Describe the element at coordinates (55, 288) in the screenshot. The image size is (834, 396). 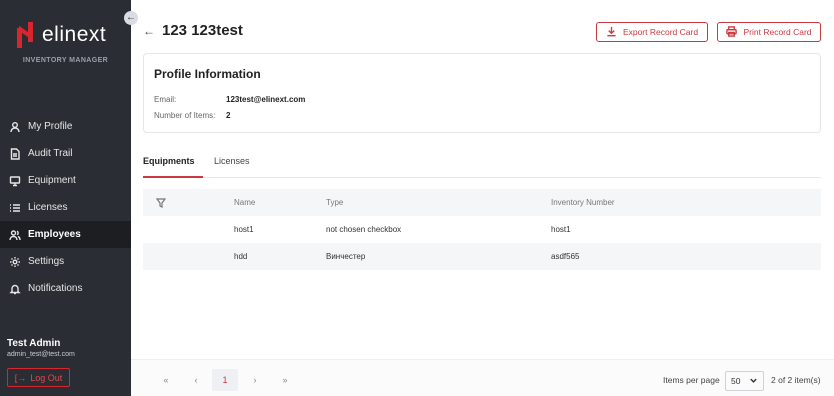
I see `sidebar-item-label: Notifications` at that location.